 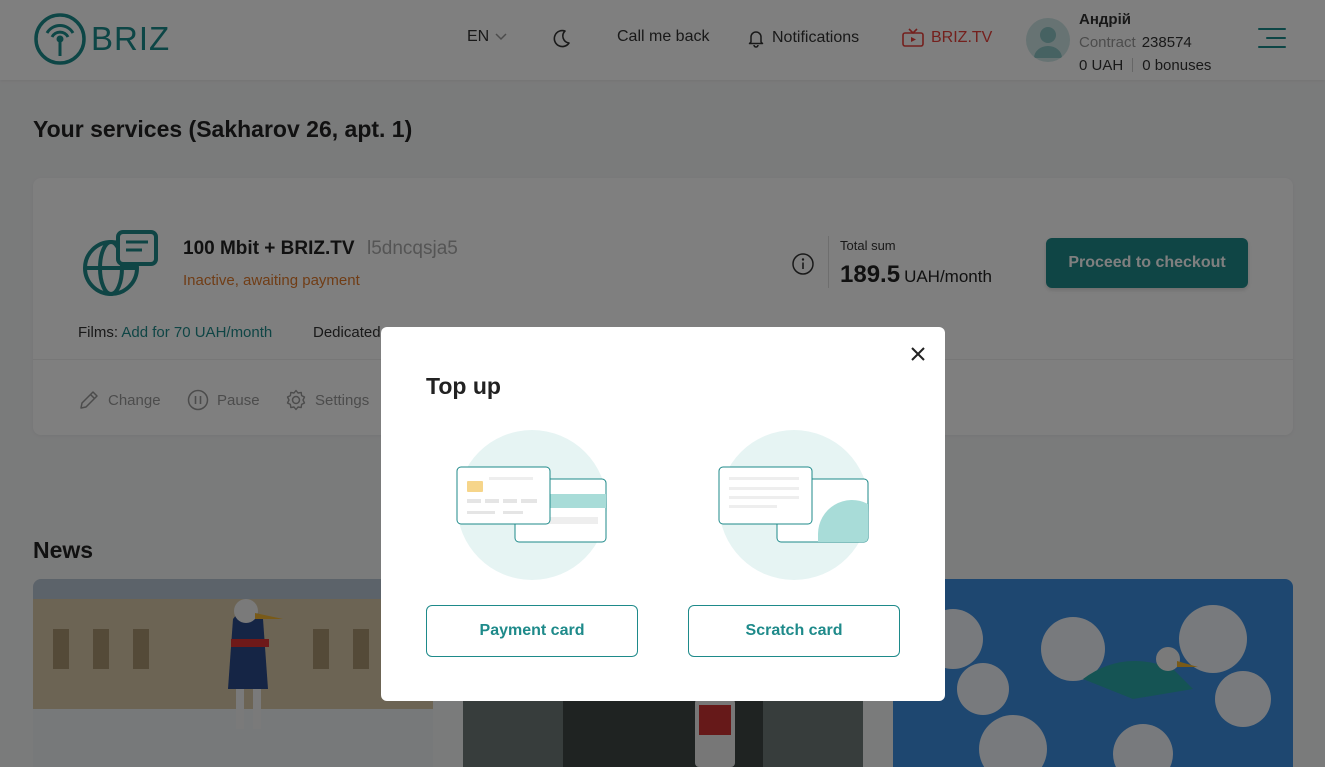 I want to click on scratch-card-illustration, so click(x=794, y=507).